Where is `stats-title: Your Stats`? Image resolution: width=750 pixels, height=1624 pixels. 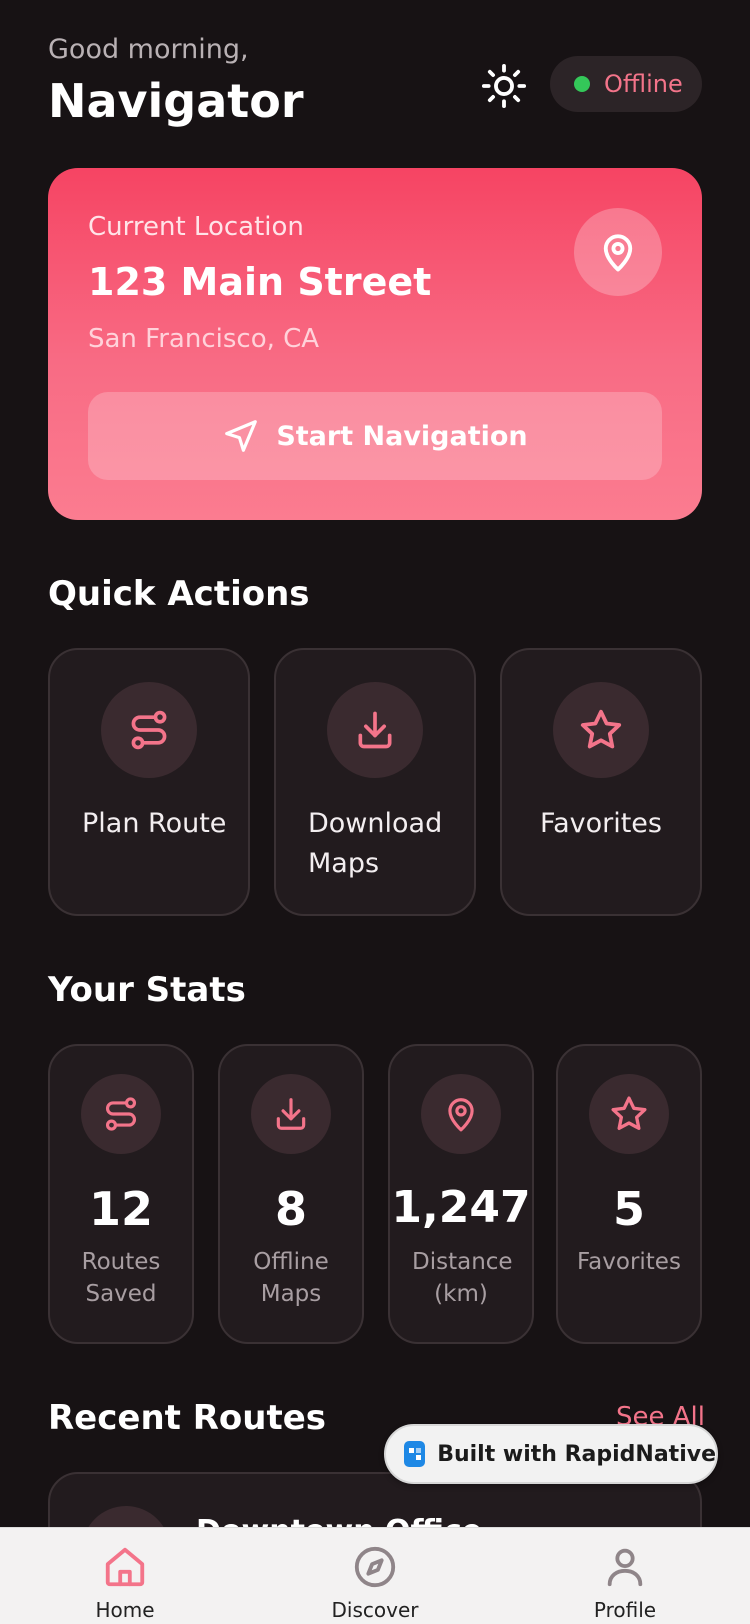
stats-title: Your Stats is located at coordinates (147, 990).